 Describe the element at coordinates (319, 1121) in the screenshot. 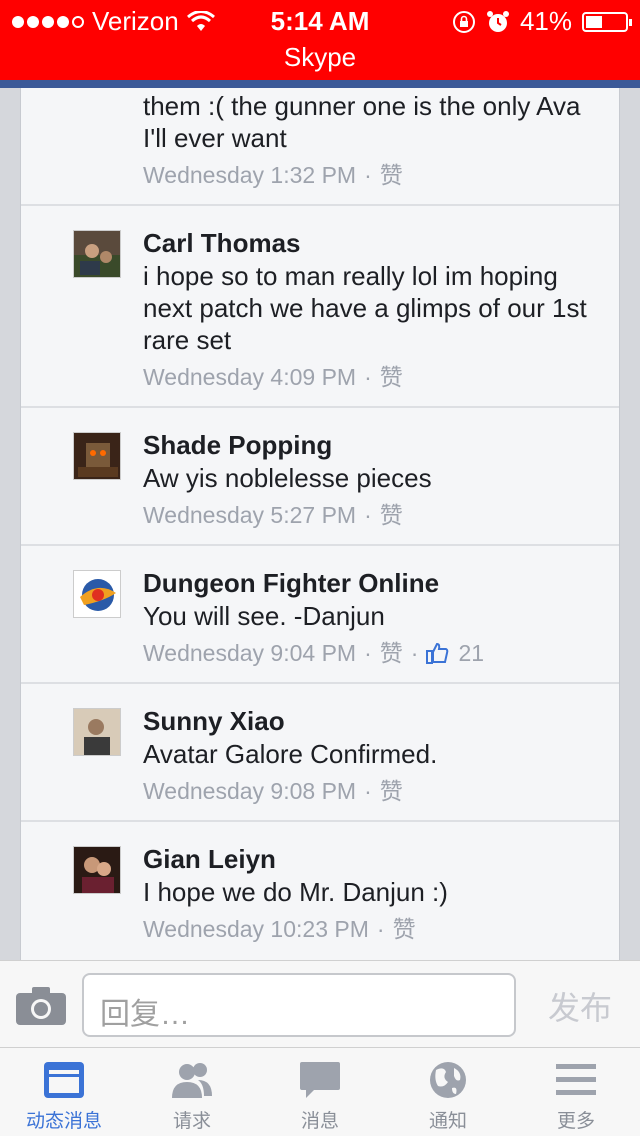

I see `tab-label: 消息` at that location.